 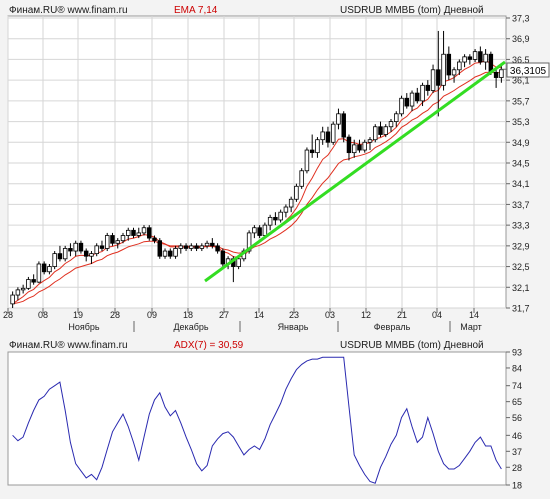 I want to click on y-tick-label: 34,1, so click(x=521, y=184).